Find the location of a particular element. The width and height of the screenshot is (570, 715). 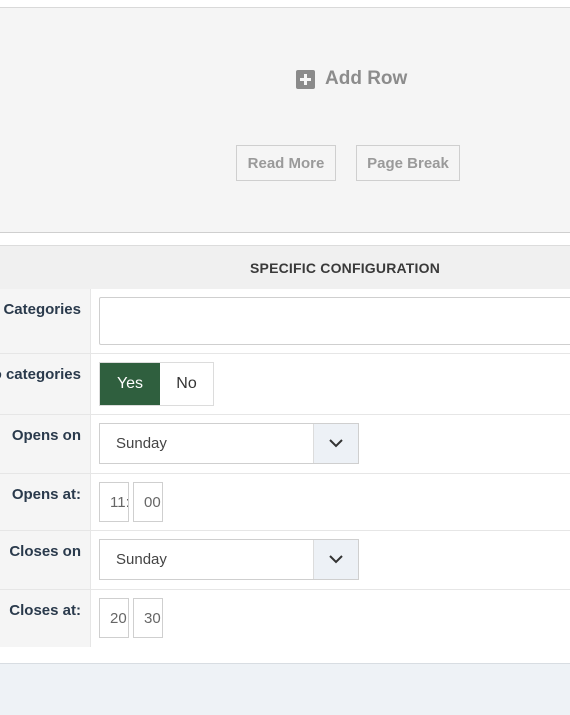

closes-on-select: Sunday is located at coordinates (229, 559).